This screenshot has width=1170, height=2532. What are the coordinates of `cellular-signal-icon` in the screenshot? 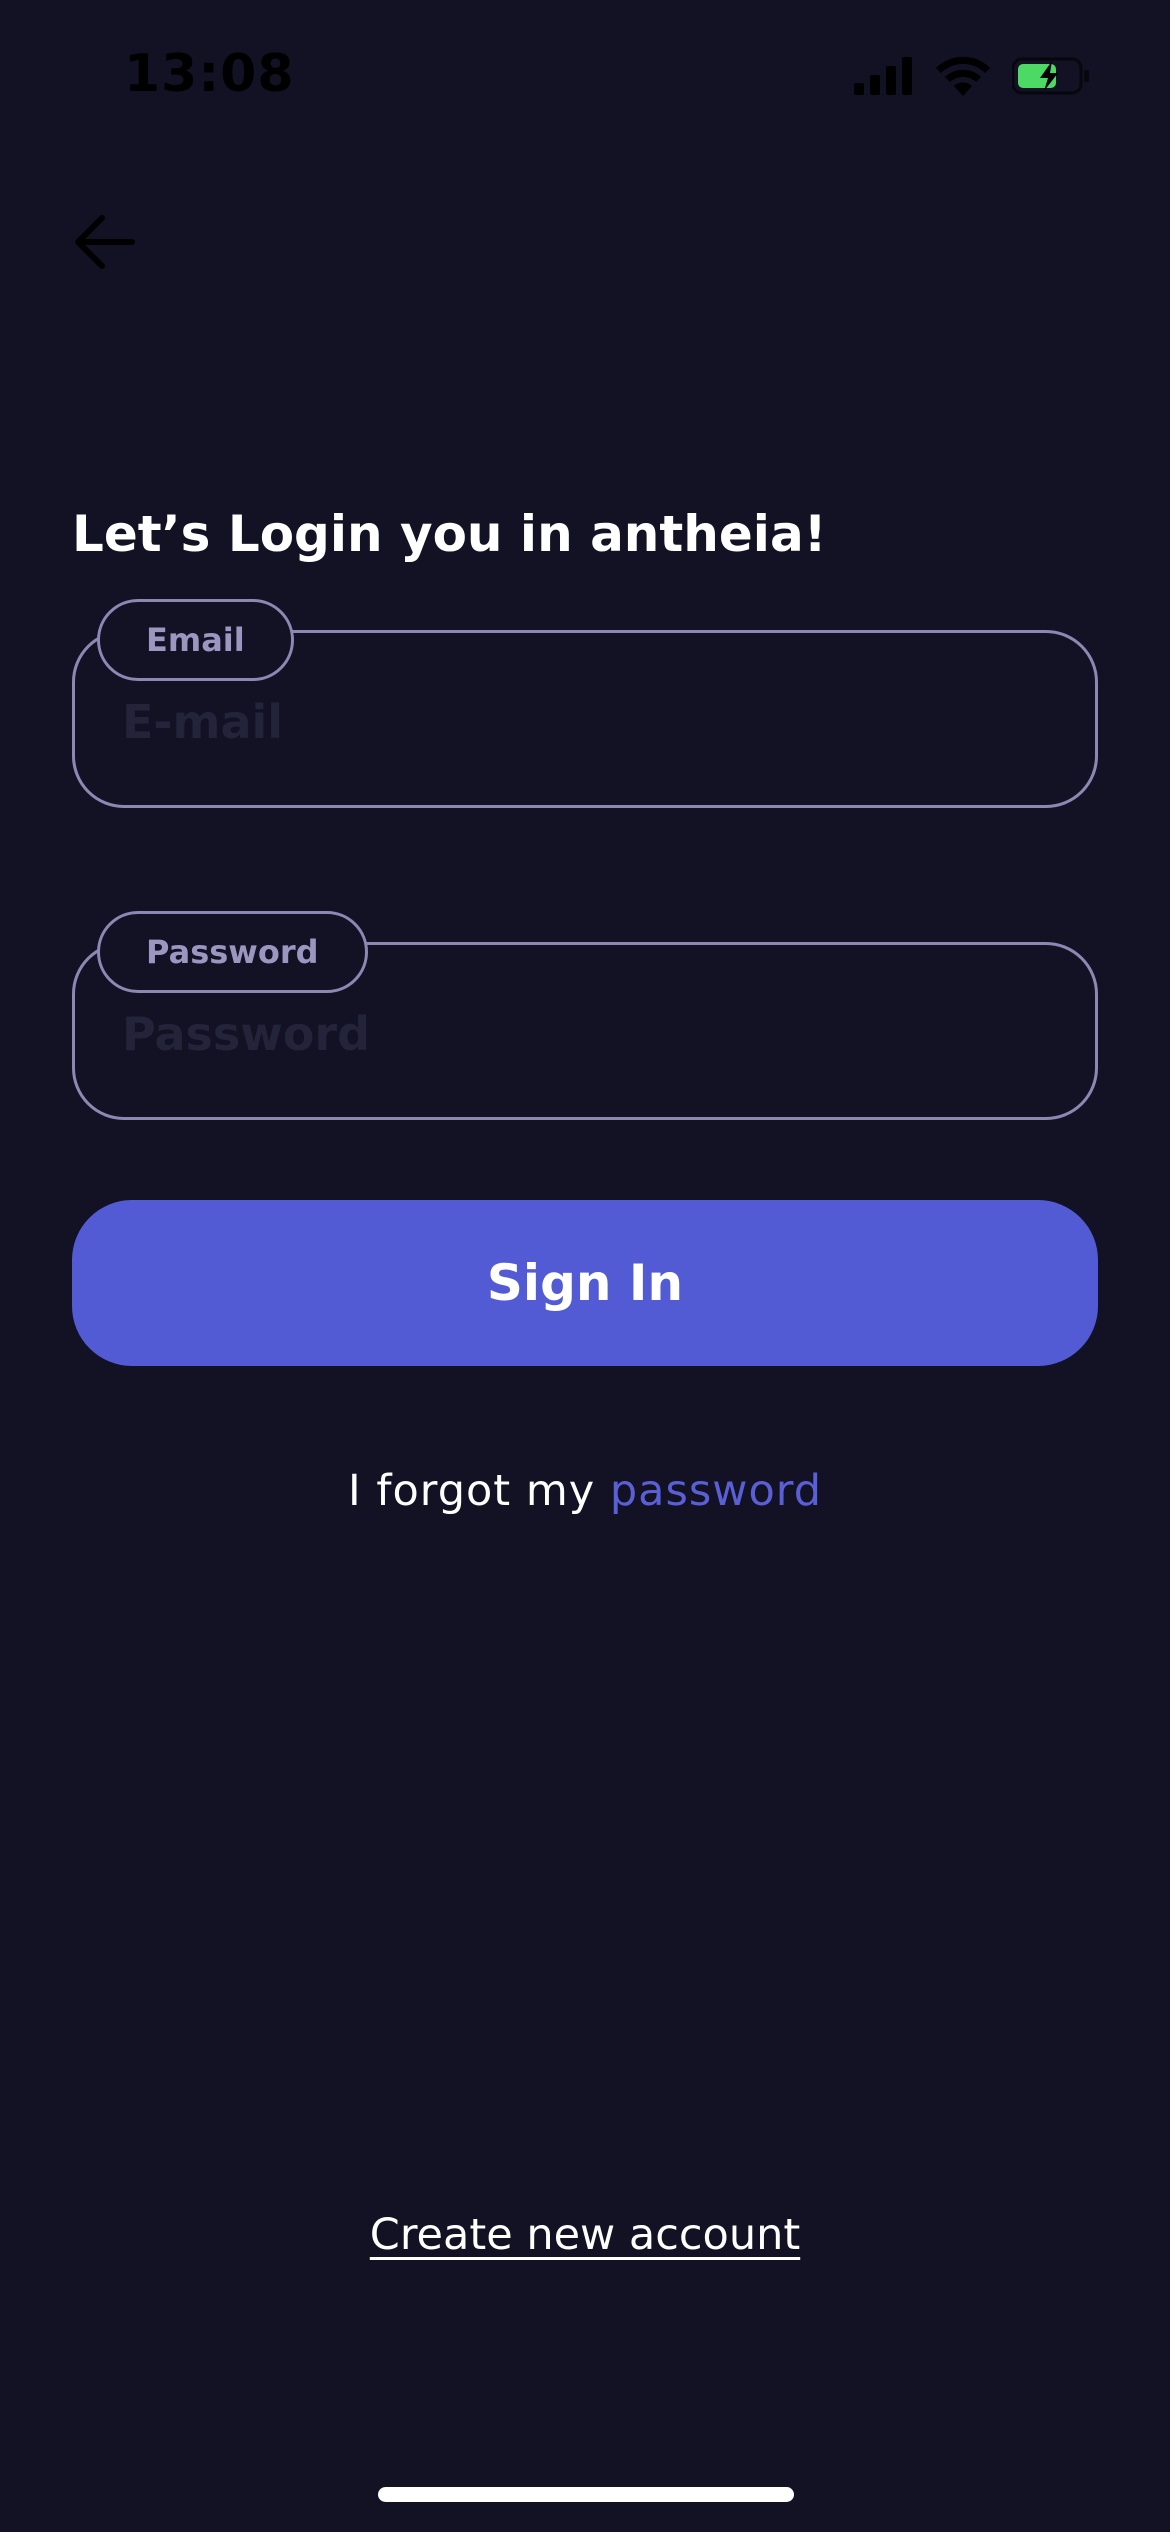 It's located at (884, 78).